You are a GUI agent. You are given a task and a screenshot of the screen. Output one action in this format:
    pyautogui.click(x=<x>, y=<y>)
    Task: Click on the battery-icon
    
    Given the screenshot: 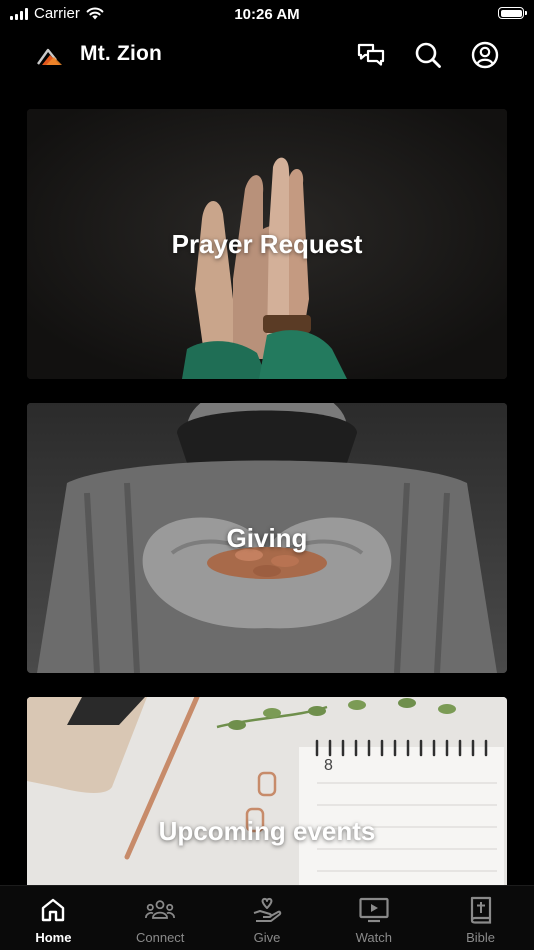 What is the action you would take?
    pyautogui.click(x=512, y=13)
    